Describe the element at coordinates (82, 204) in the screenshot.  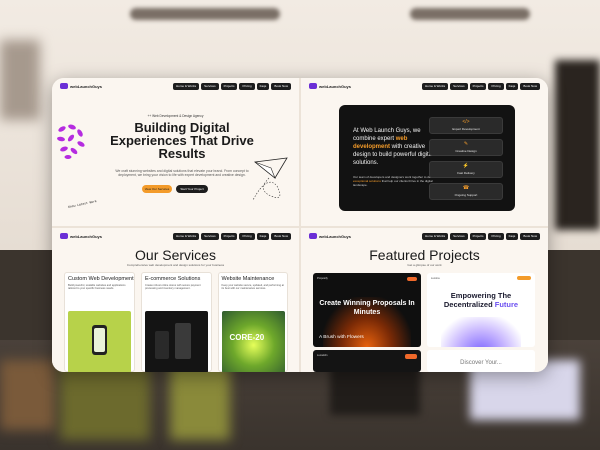
I see `handwritten-note: Know Latest Work` at that location.